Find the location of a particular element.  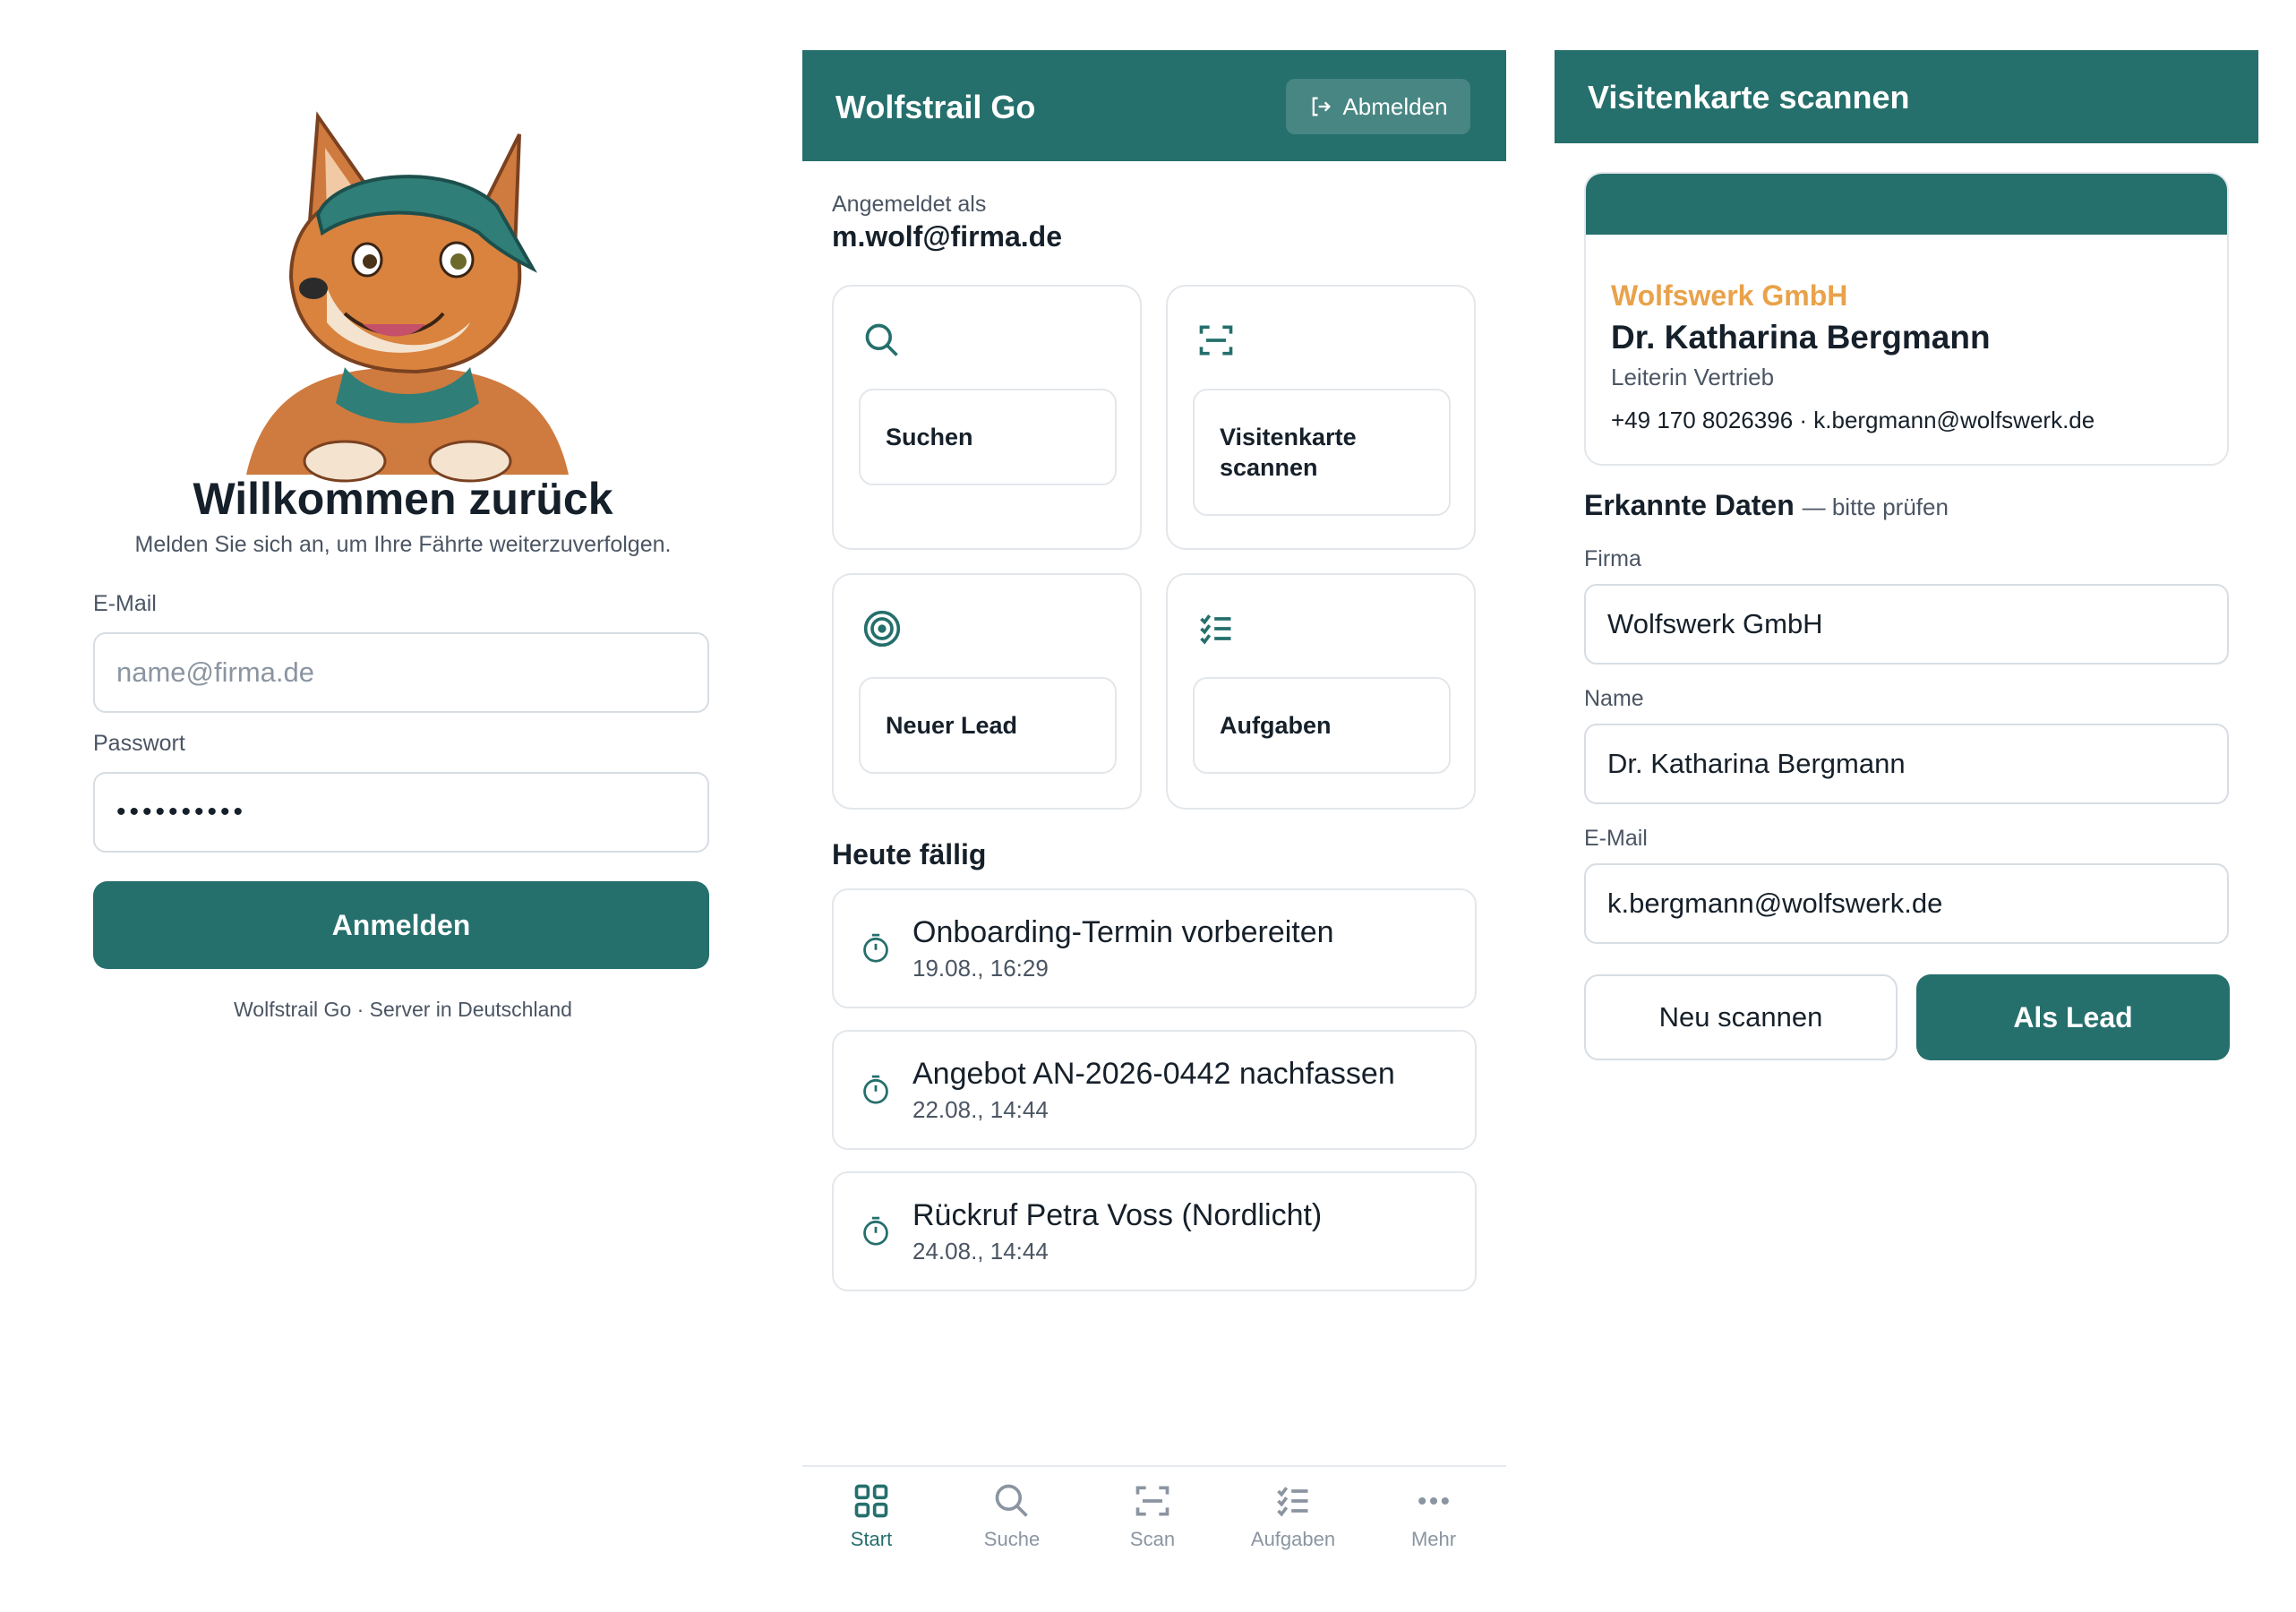

task-due: 19.08., 16:29 is located at coordinates (980, 968).